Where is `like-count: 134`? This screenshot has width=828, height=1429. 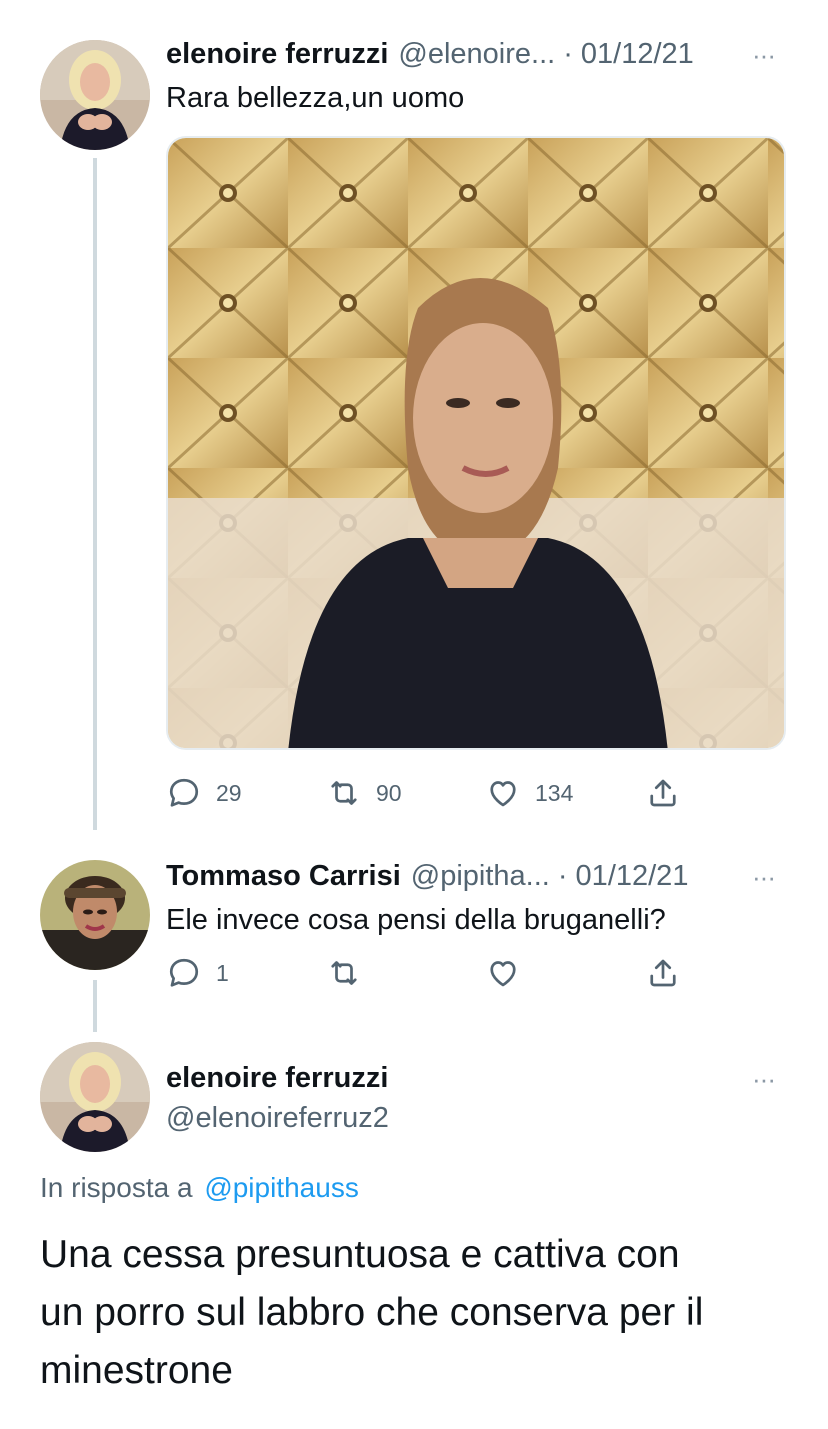 like-count: 134 is located at coordinates (554, 792).